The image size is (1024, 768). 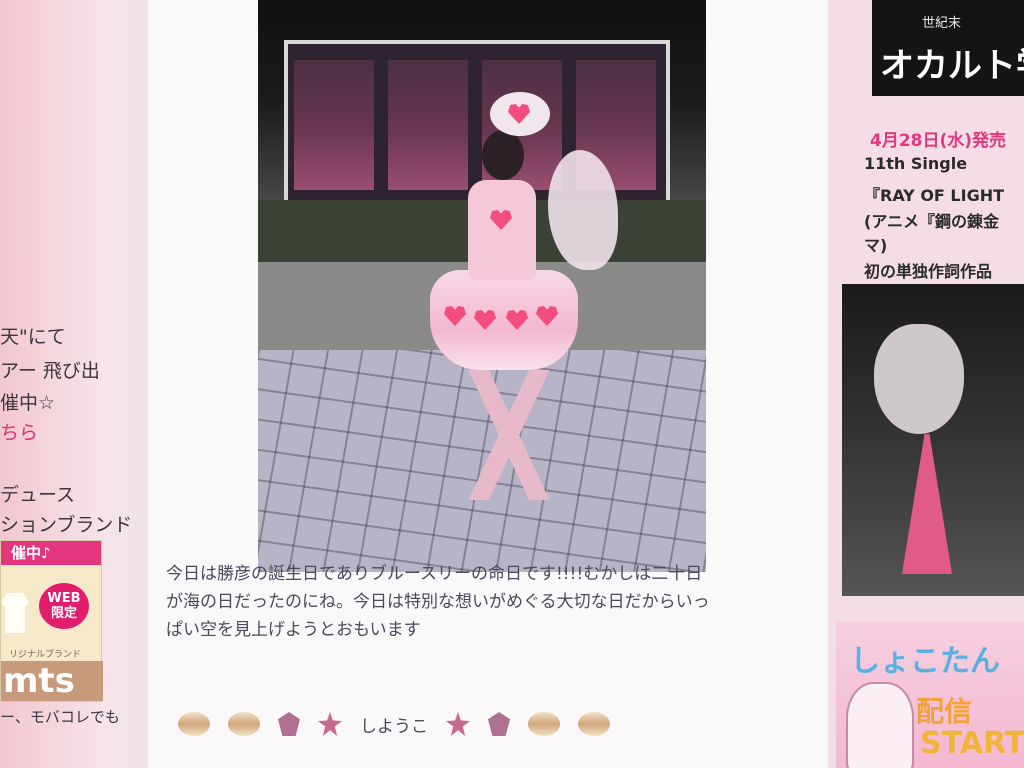 What do you see at coordinates (64, 598) in the screenshot?
I see `badge-line: WEB` at bounding box center [64, 598].